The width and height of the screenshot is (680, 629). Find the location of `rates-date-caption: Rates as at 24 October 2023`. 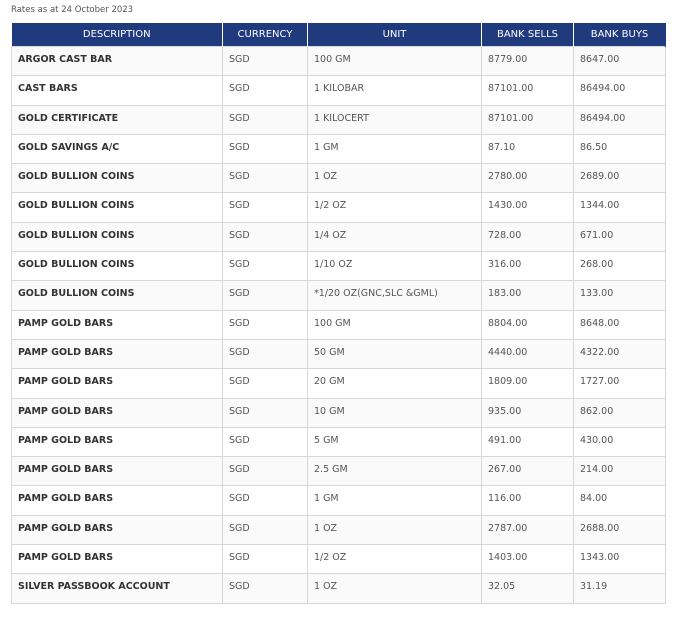

rates-date-caption: Rates as at 24 October 2023 is located at coordinates (72, 10).